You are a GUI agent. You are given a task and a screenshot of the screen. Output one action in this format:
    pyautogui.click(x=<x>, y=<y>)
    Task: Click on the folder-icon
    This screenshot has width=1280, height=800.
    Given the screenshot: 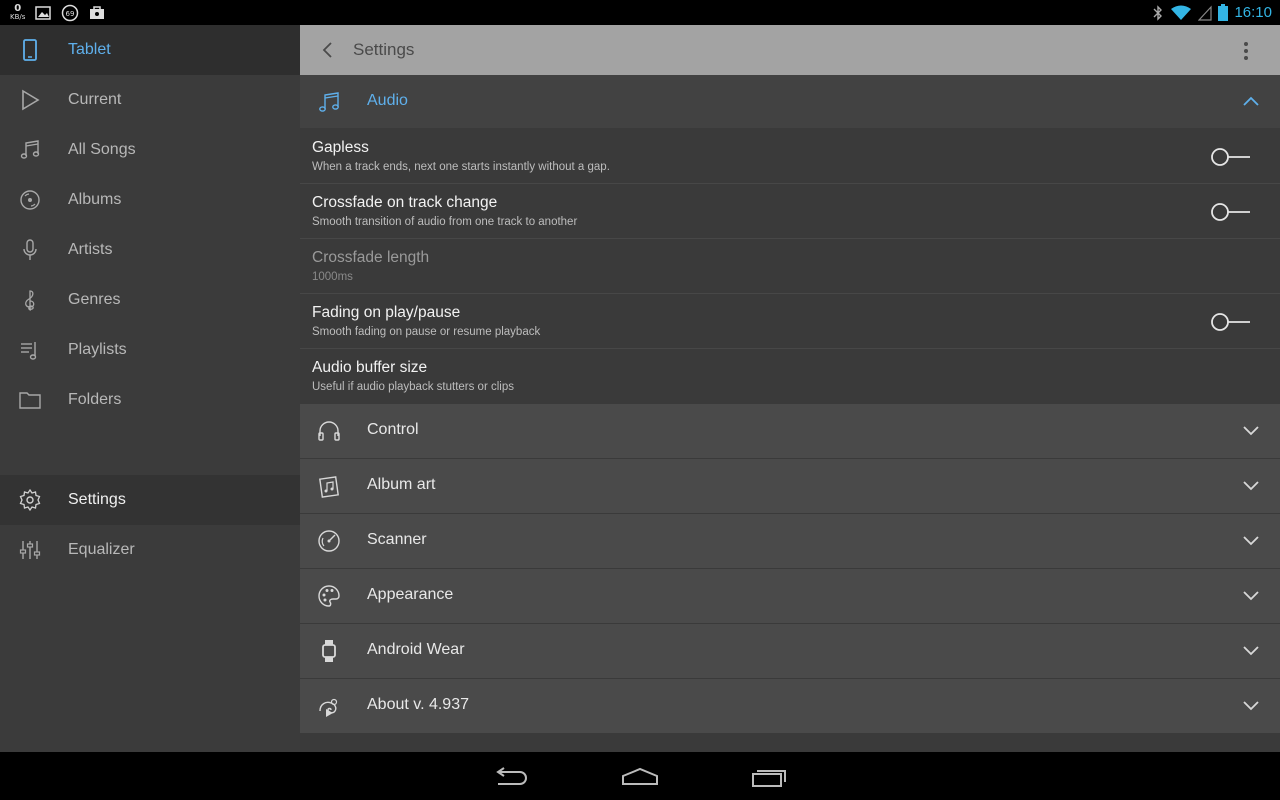 What is the action you would take?
    pyautogui.click(x=30, y=400)
    